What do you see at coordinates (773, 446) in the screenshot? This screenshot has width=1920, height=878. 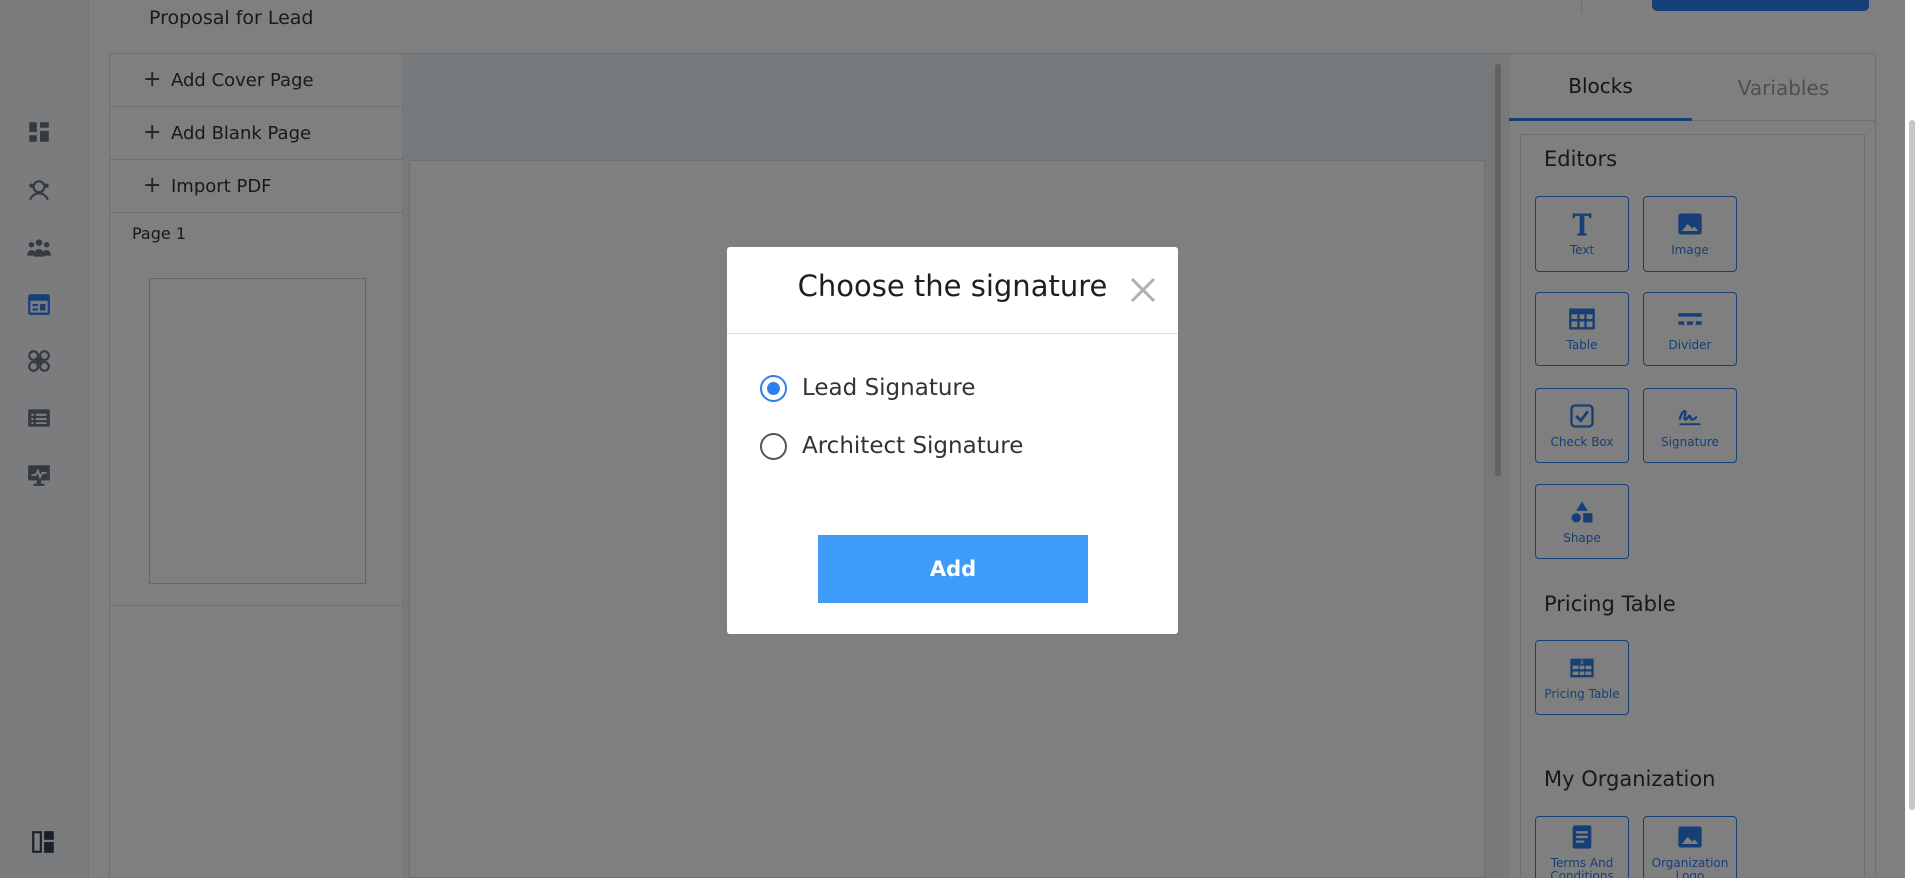 I see `radio-architect-signature` at bounding box center [773, 446].